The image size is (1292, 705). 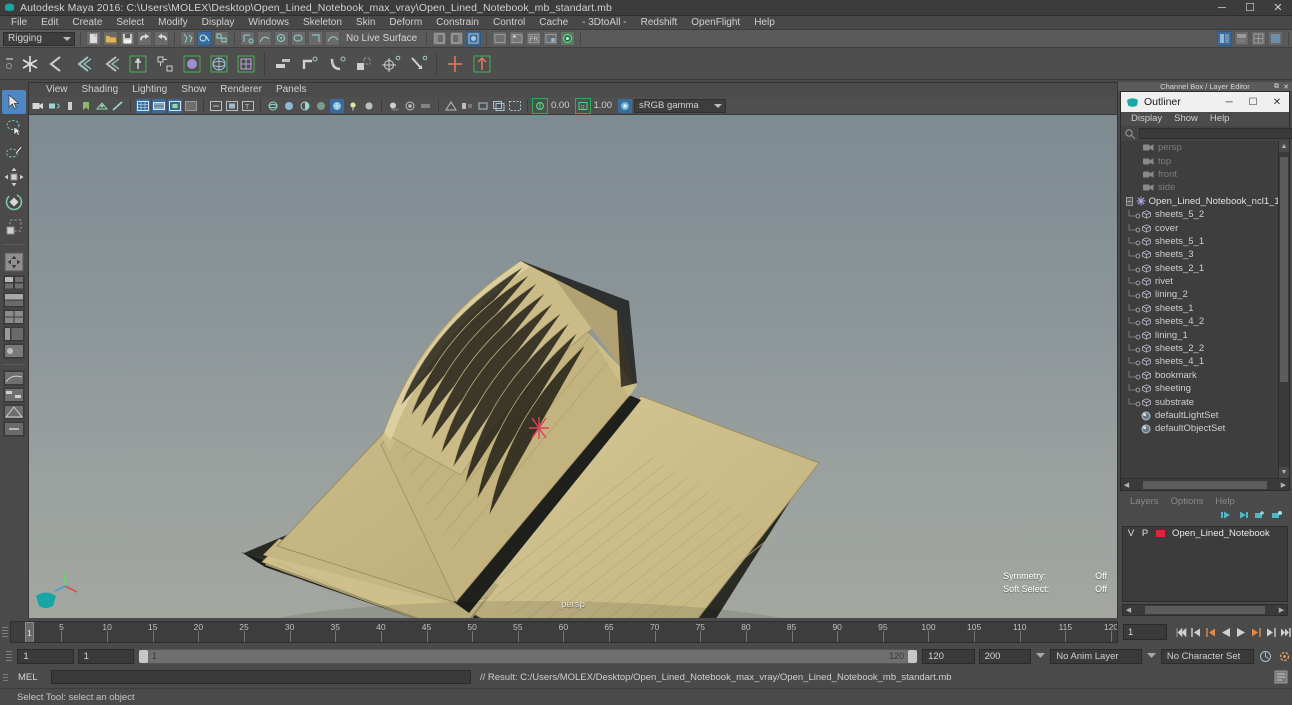 What do you see at coordinates (553, 23) in the screenshot?
I see `menu-cache: Cache` at bounding box center [553, 23].